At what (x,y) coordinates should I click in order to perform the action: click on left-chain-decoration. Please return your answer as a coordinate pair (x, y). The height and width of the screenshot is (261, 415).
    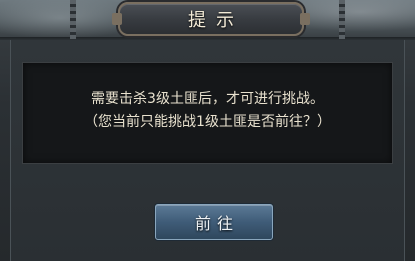
    Looking at the image, I should click on (73, 20).